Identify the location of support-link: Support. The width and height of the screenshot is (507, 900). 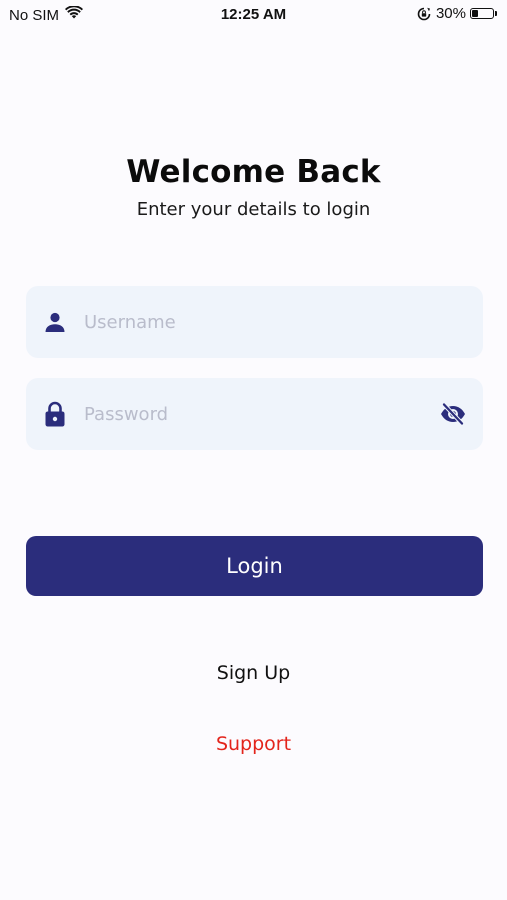
(253, 744).